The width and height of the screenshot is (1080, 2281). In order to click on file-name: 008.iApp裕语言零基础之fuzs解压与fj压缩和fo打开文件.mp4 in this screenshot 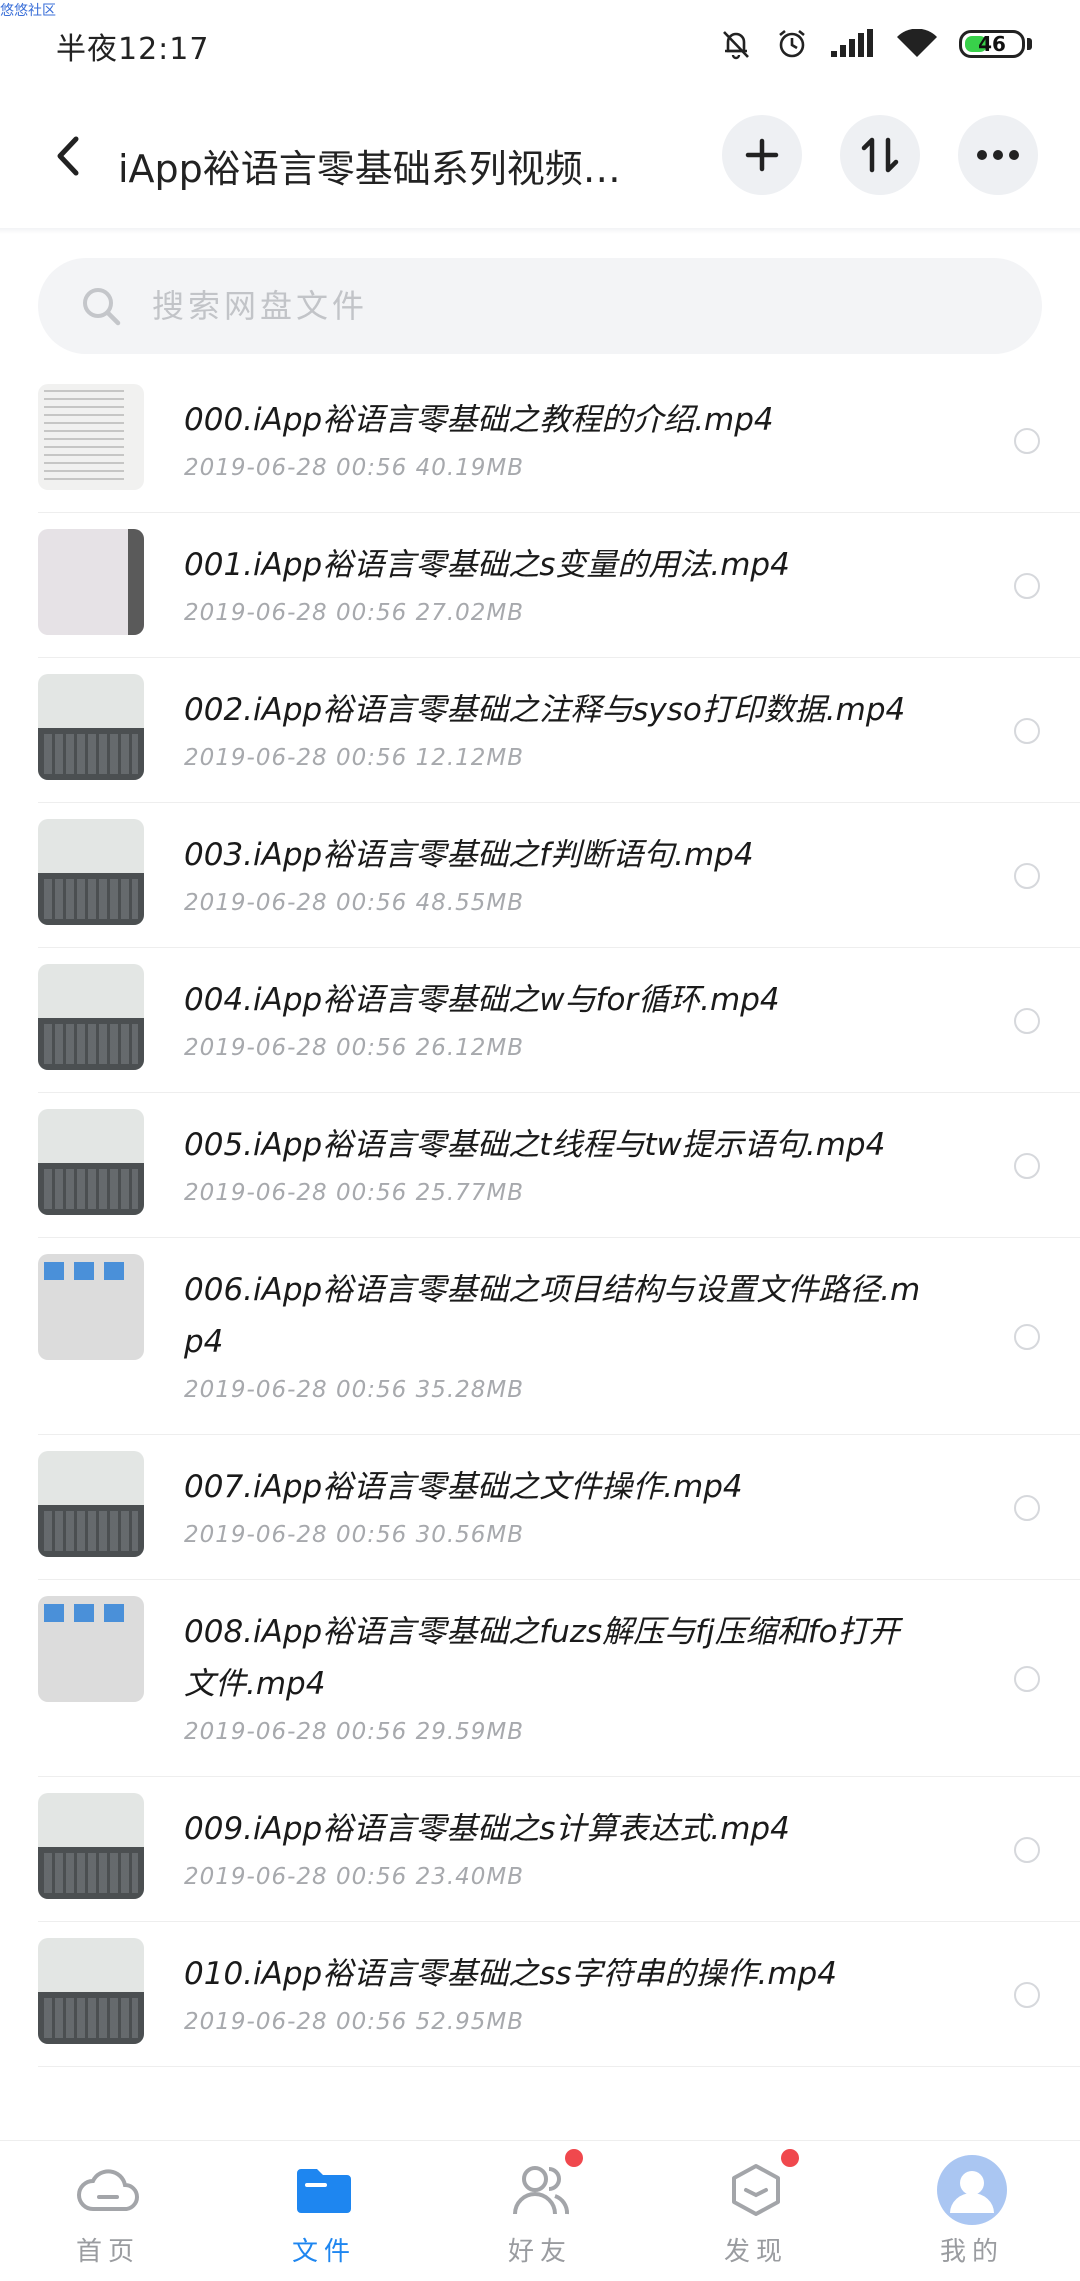, I will do `click(542, 1658)`.